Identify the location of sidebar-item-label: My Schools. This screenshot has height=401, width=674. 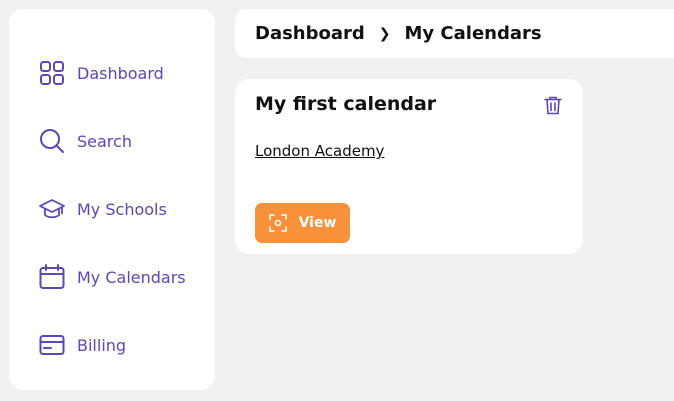
(122, 209).